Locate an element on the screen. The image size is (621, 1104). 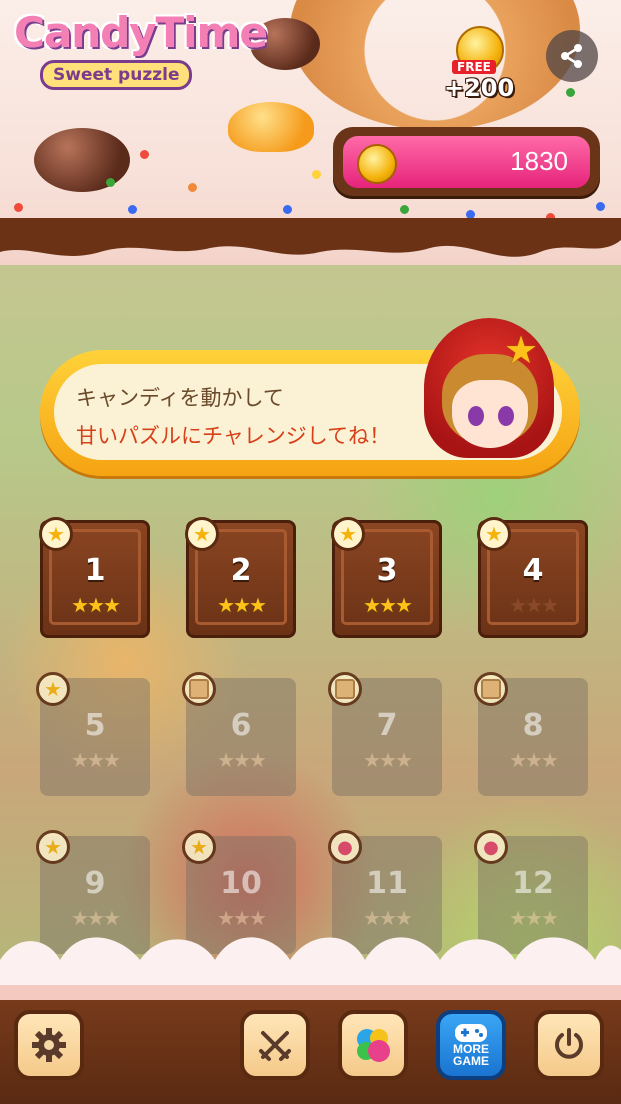
level-number: 9 is located at coordinates (95, 883).